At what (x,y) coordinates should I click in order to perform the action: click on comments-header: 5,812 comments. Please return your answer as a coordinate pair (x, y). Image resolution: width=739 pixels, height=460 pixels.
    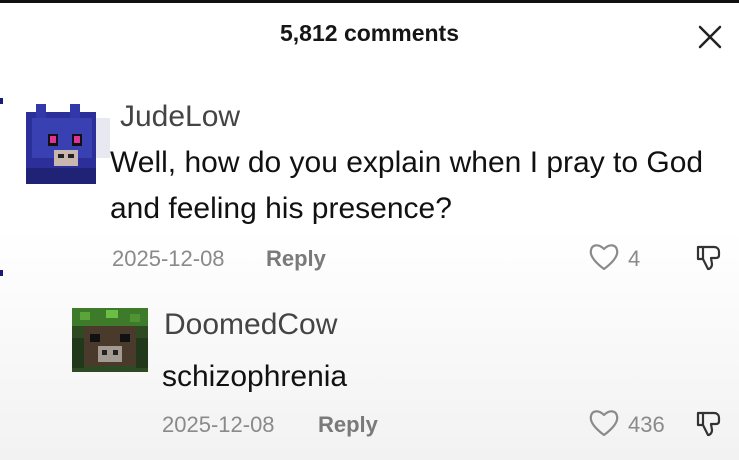
    Looking at the image, I should click on (369, 36).